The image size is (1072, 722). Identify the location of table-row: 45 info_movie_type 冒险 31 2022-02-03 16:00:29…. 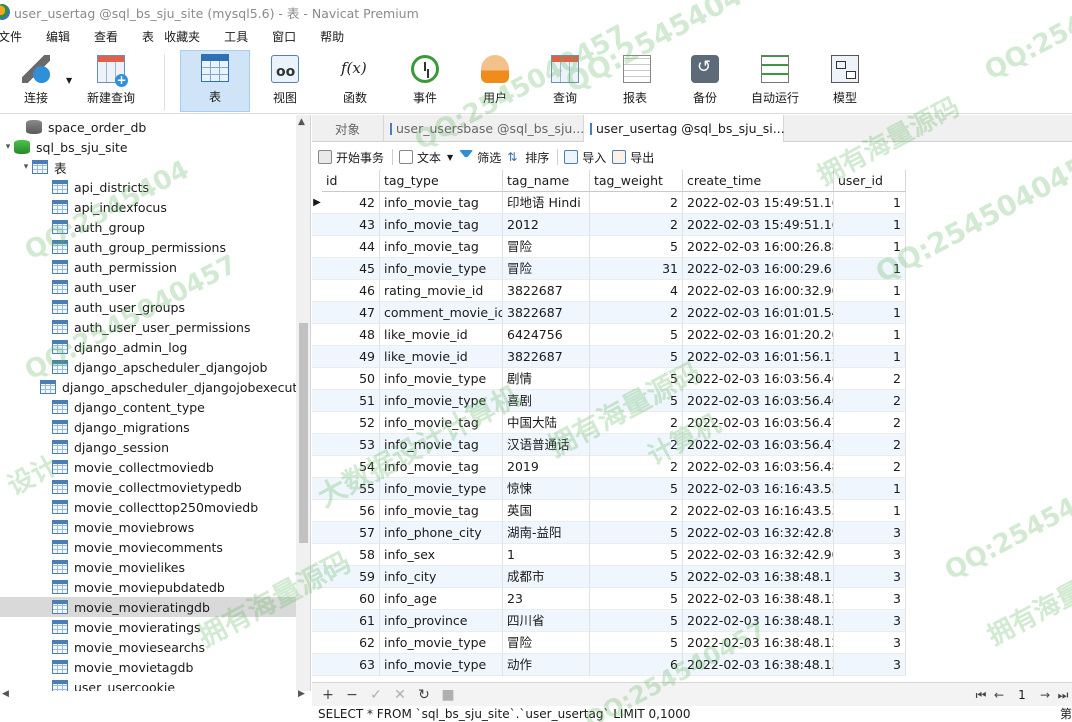
(609, 269).